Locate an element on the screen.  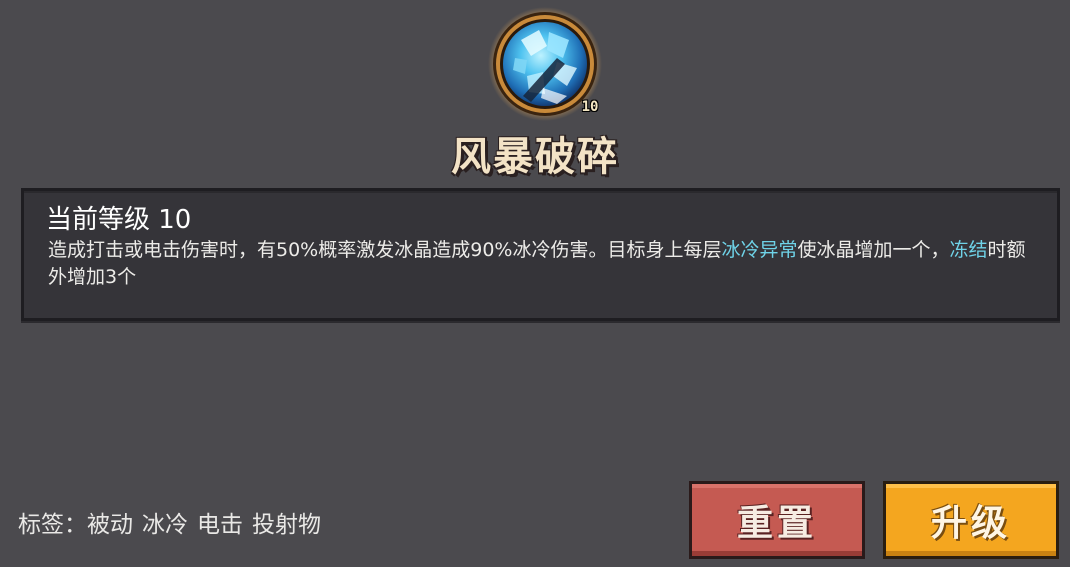
skill-level-badge: 10 is located at coordinates (590, 107).